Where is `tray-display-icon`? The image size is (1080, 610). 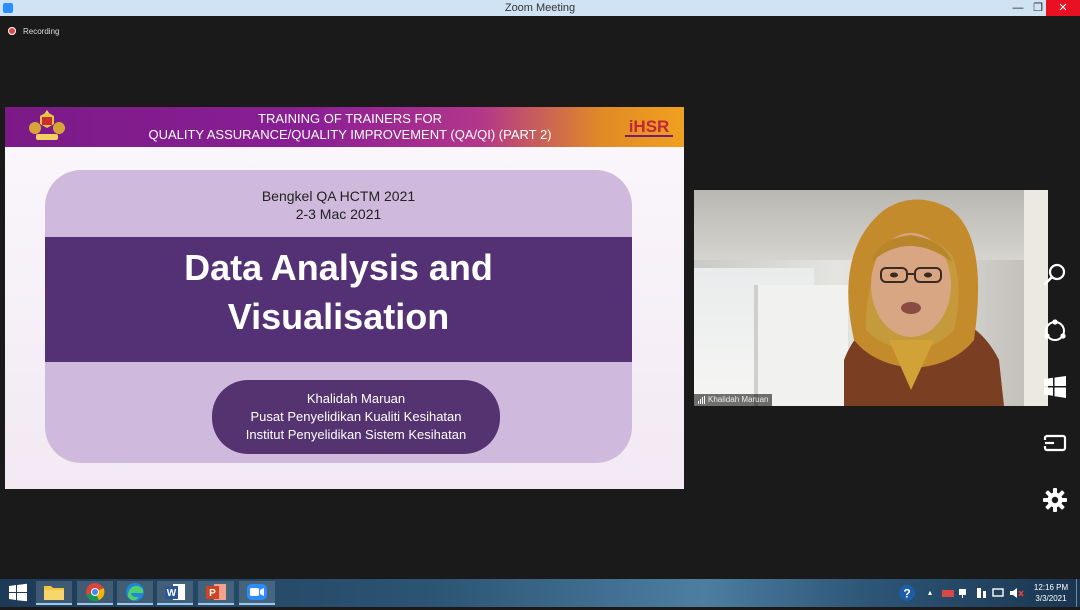 tray-display-icon is located at coordinates (999, 593).